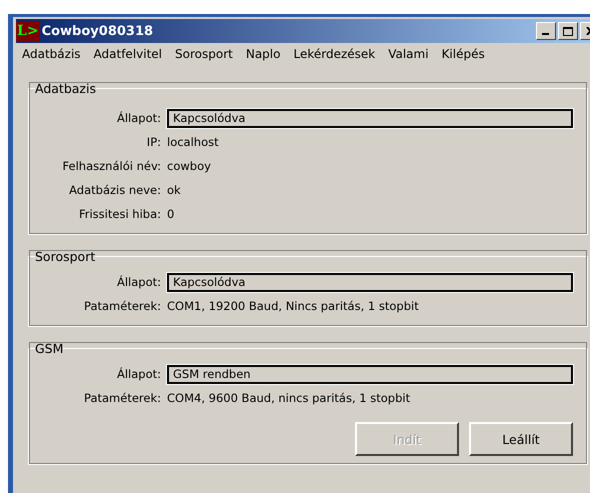 The height and width of the screenshot is (493, 590). Describe the element at coordinates (546, 31) in the screenshot. I see `minimize-button` at that location.